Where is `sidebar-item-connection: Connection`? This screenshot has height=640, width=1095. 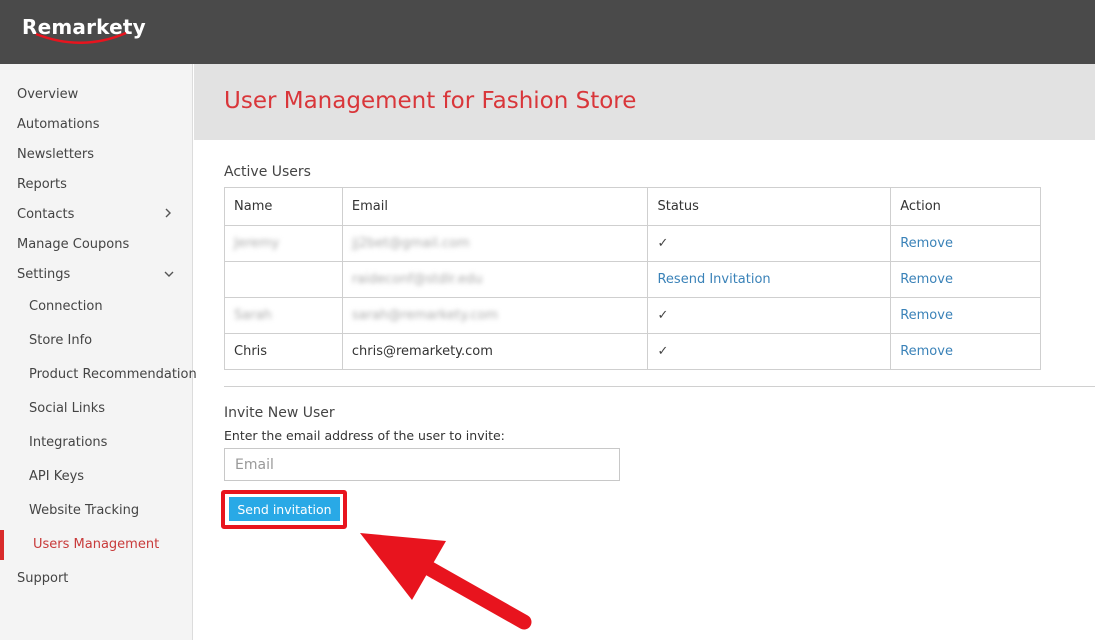
sidebar-item-connection: Connection is located at coordinates (66, 306).